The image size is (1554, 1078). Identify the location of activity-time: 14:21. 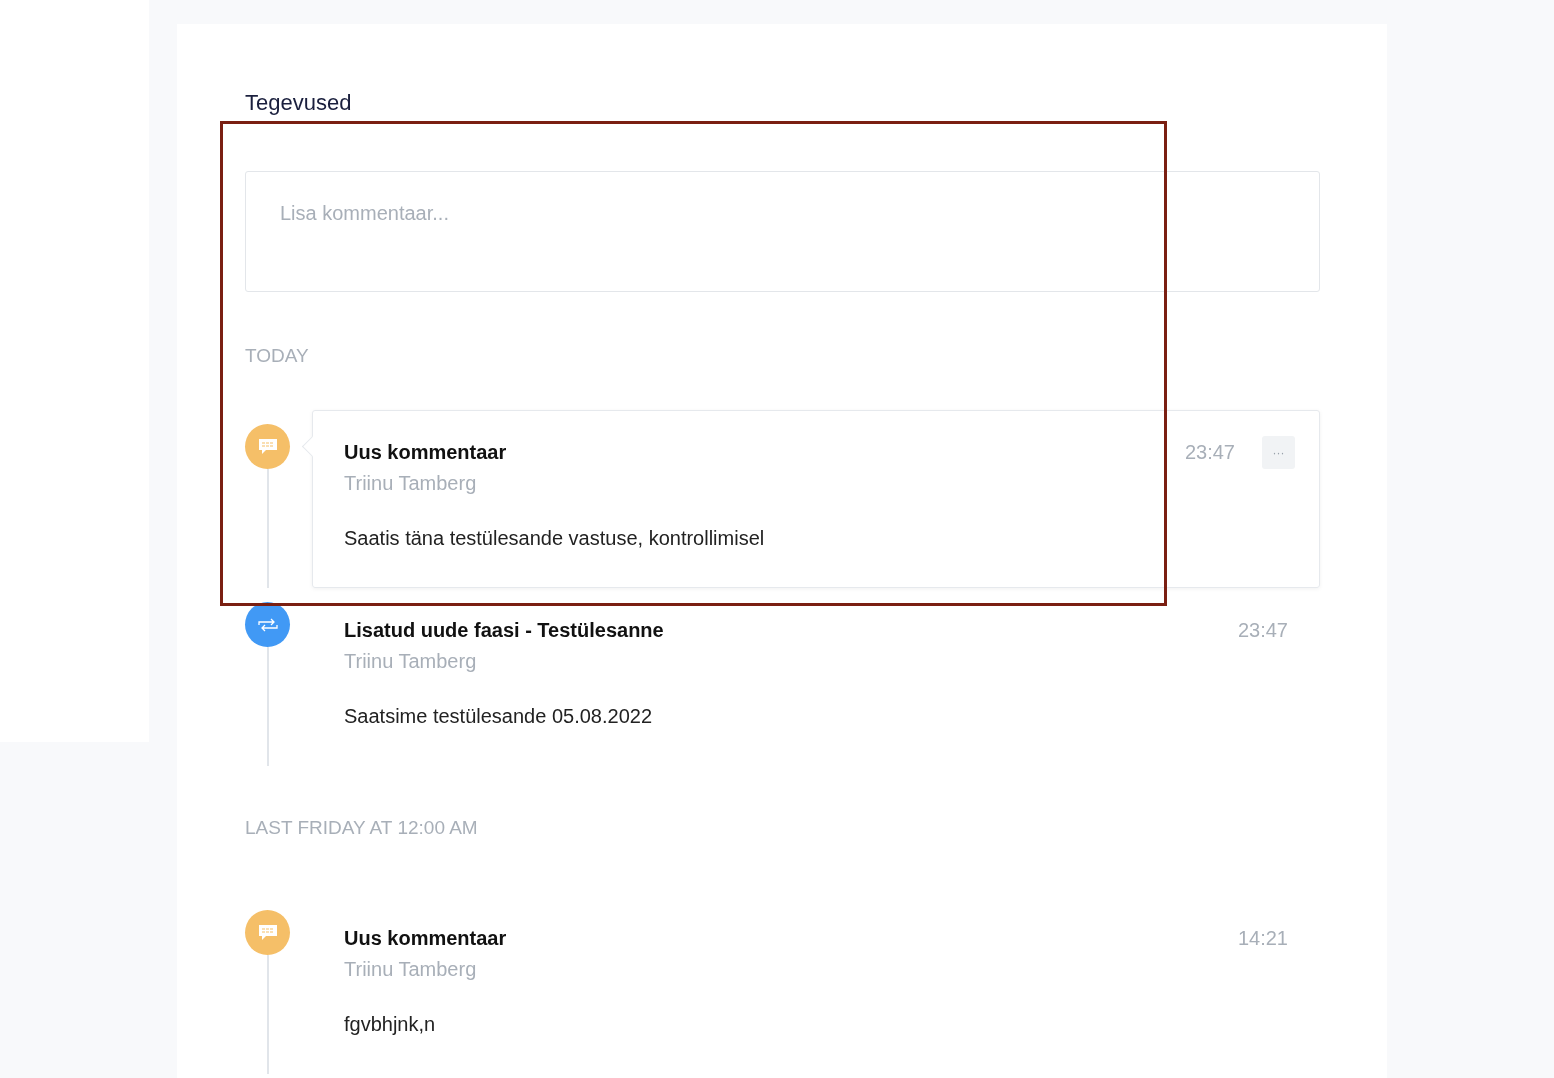
(1262, 938).